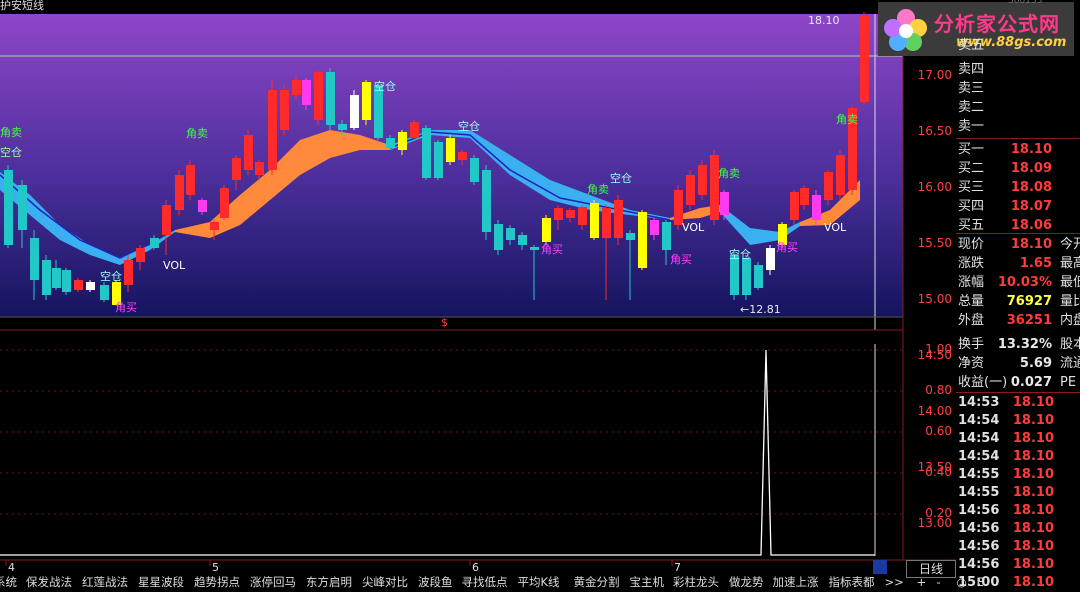 This screenshot has height=592, width=1080. I want to click on indicator-tab: 彩柱龙头, so click(696, 582).